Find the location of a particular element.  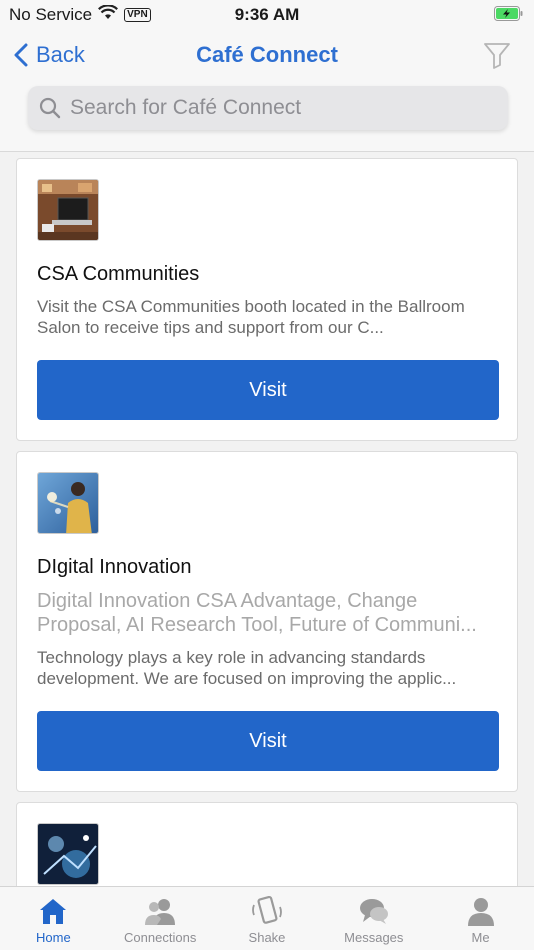

tab-label: Connections is located at coordinates (160, 937).